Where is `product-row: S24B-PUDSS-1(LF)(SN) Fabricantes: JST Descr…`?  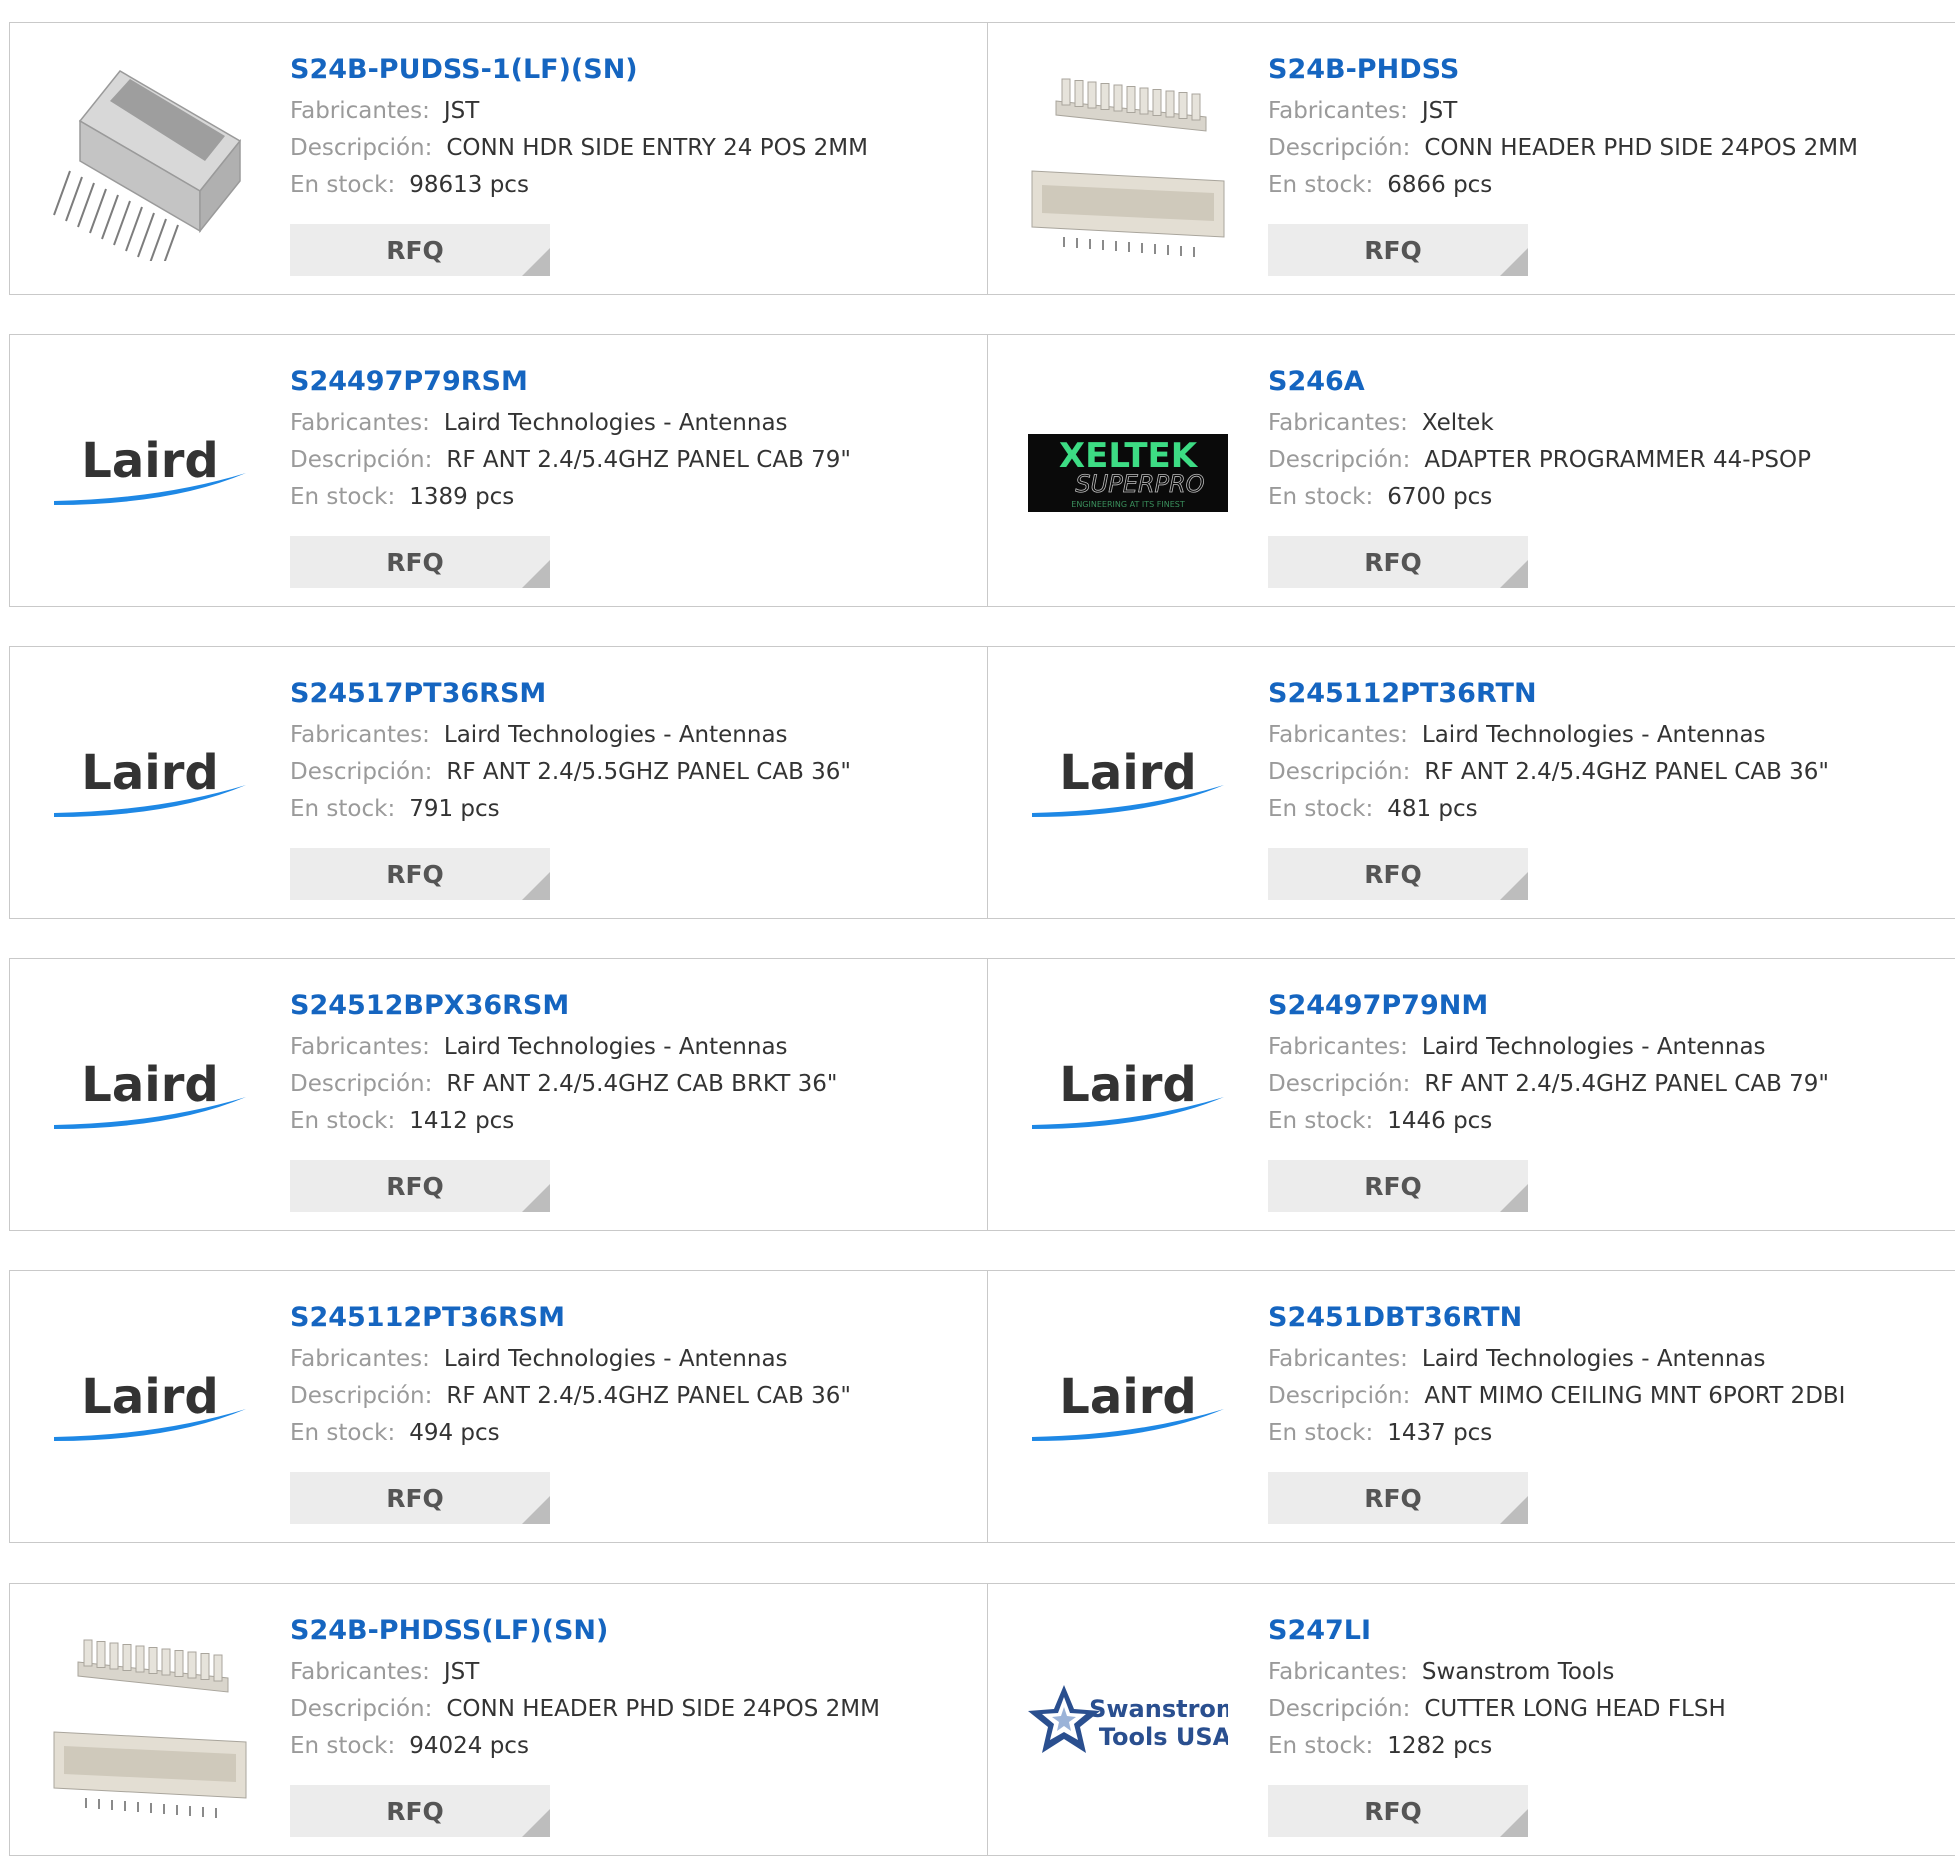
product-row: S24B-PUDSS-1(LF)(SN) Fabricantes: JST Descr… is located at coordinates (982, 158).